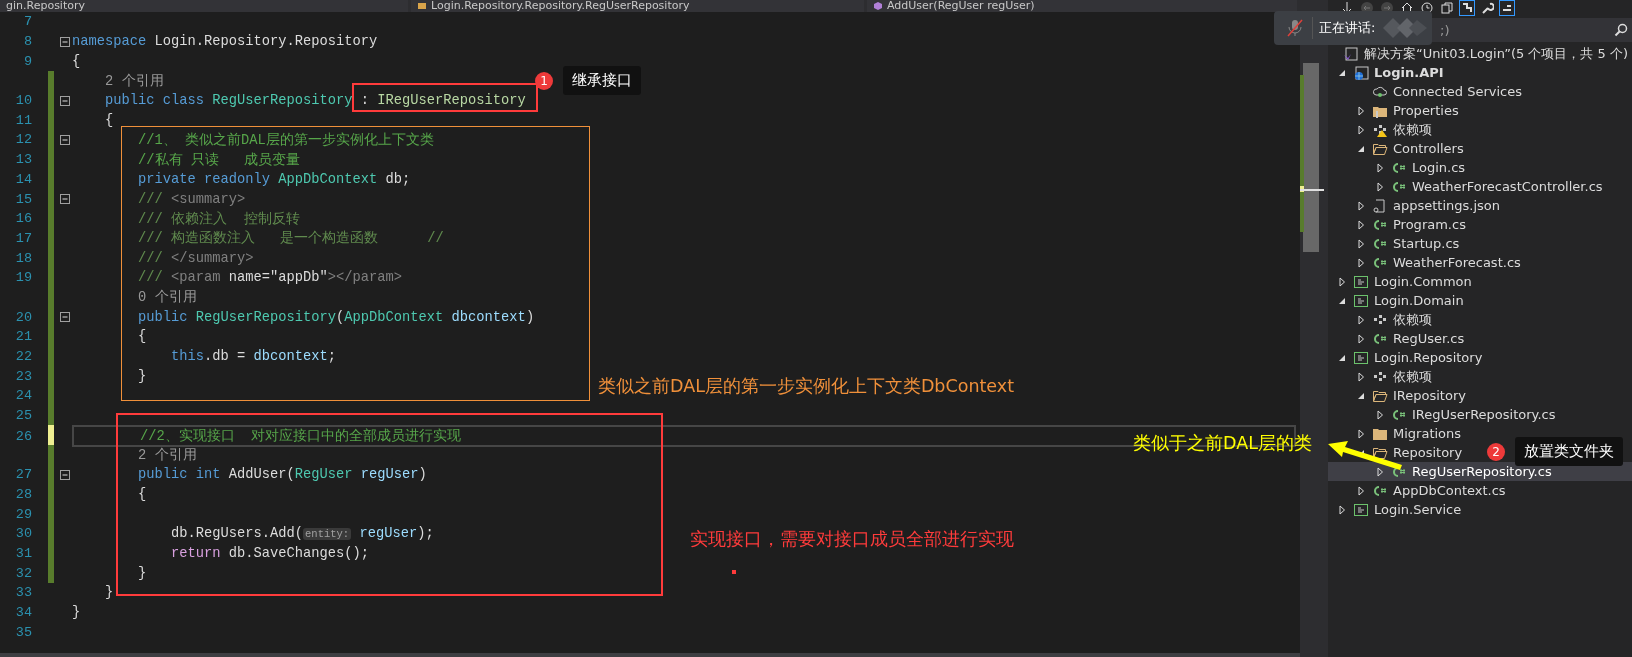  I want to click on tree-item: IRepository, so click(1429, 395).